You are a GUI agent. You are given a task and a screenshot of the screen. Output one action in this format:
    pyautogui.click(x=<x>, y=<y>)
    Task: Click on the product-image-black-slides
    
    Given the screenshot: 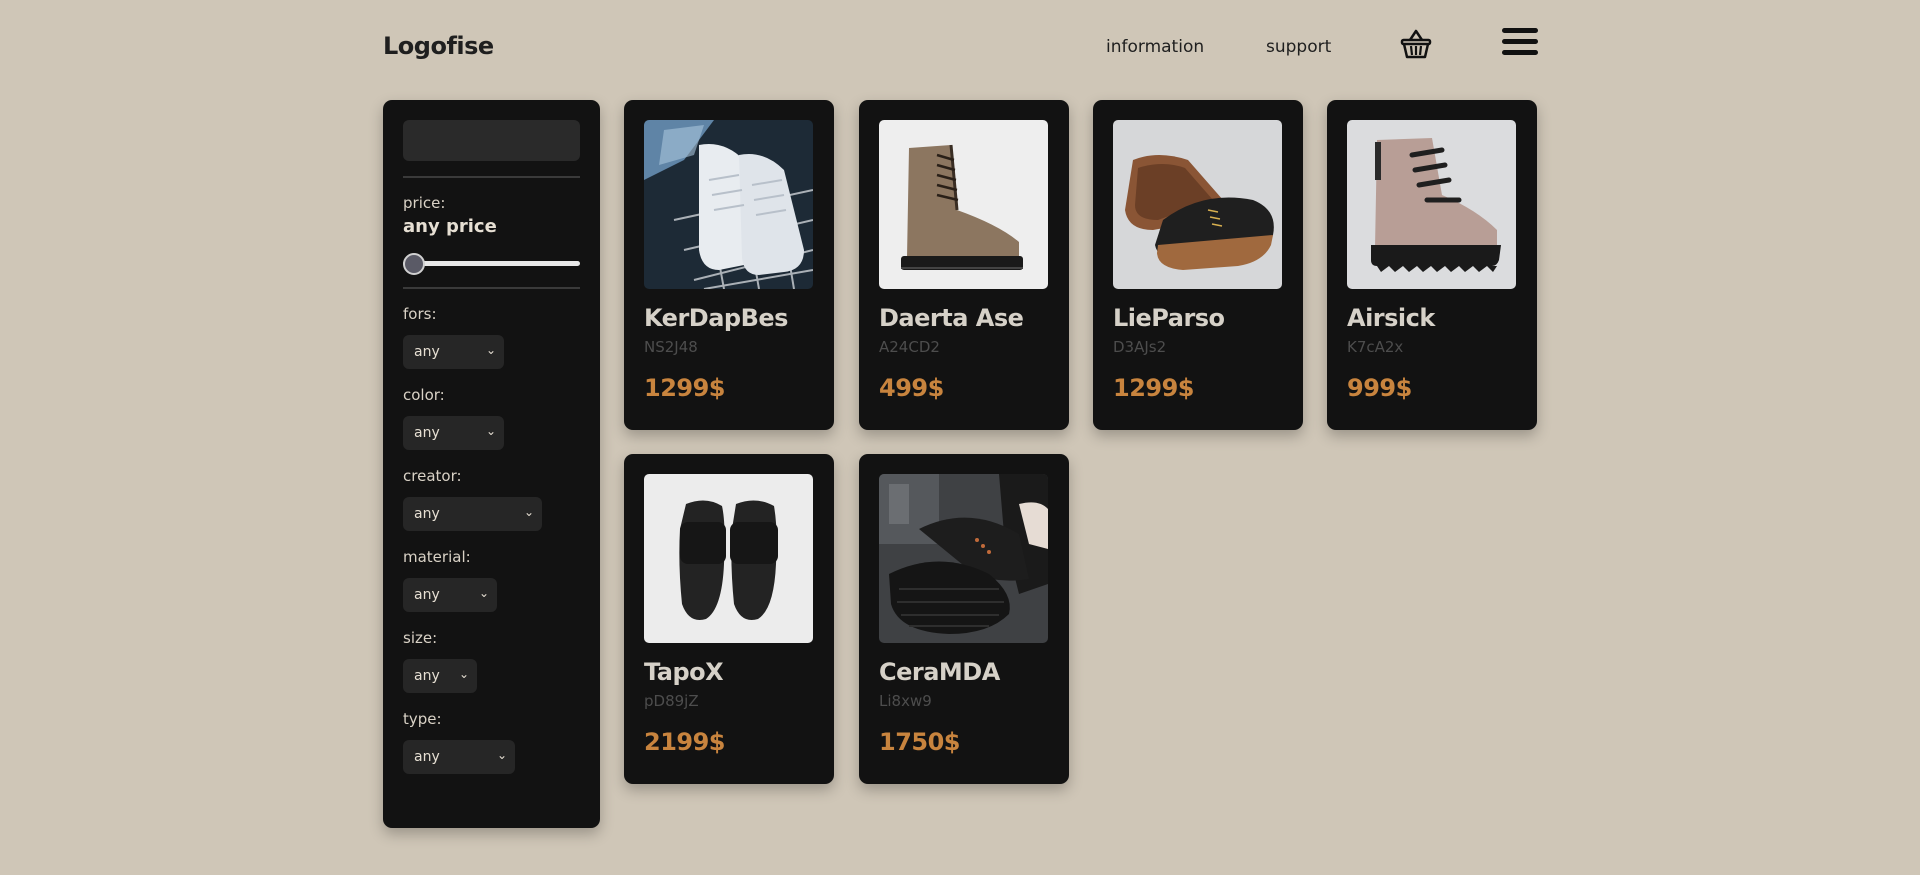 What is the action you would take?
    pyautogui.click(x=728, y=558)
    